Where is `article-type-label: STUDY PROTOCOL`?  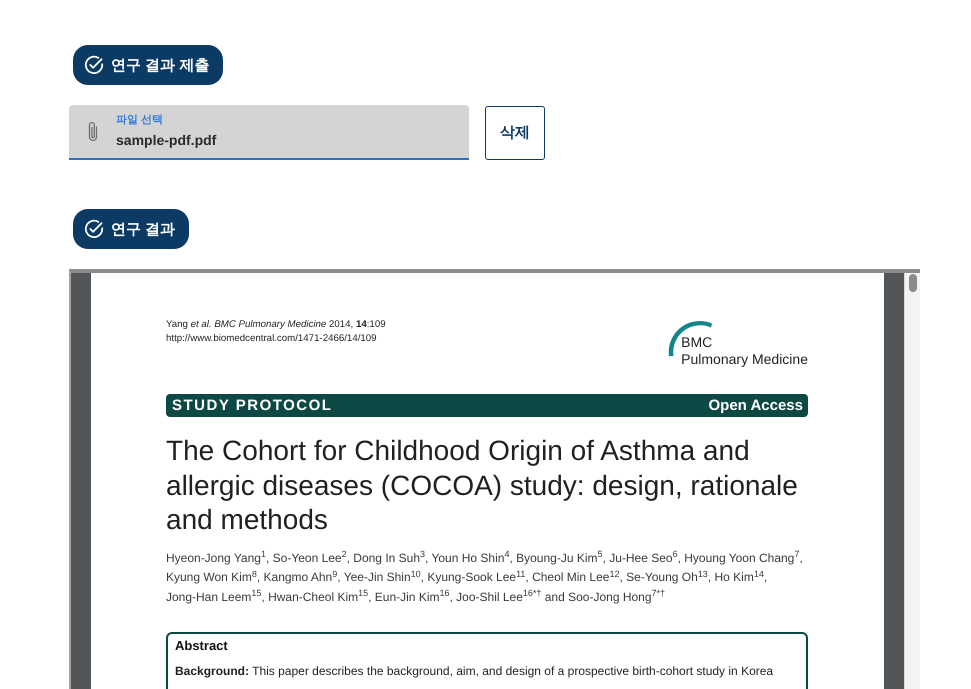
article-type-label: STUDY PROTOCOL is located at coordinates (252, 405).